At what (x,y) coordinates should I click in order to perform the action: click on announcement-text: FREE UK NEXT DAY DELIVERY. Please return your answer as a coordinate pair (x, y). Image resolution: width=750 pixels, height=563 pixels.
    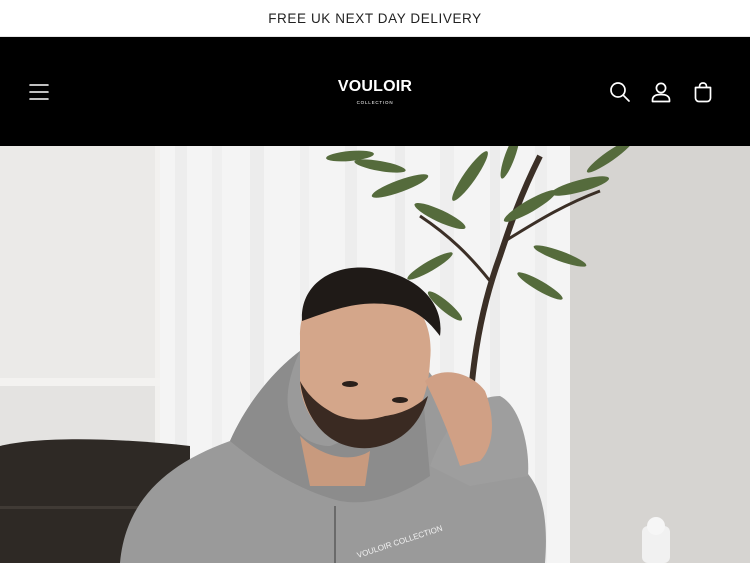
    Looking at the image, I should click on (375, 18).